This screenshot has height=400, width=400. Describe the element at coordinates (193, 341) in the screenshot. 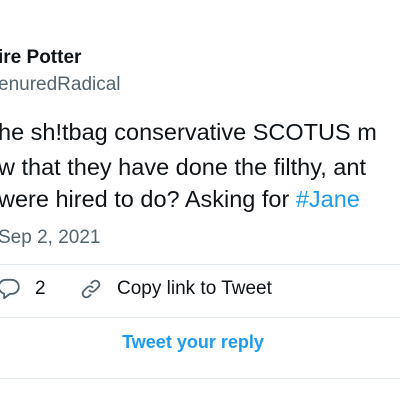

I see `reply-button-label: Tweet your reply` at that location.